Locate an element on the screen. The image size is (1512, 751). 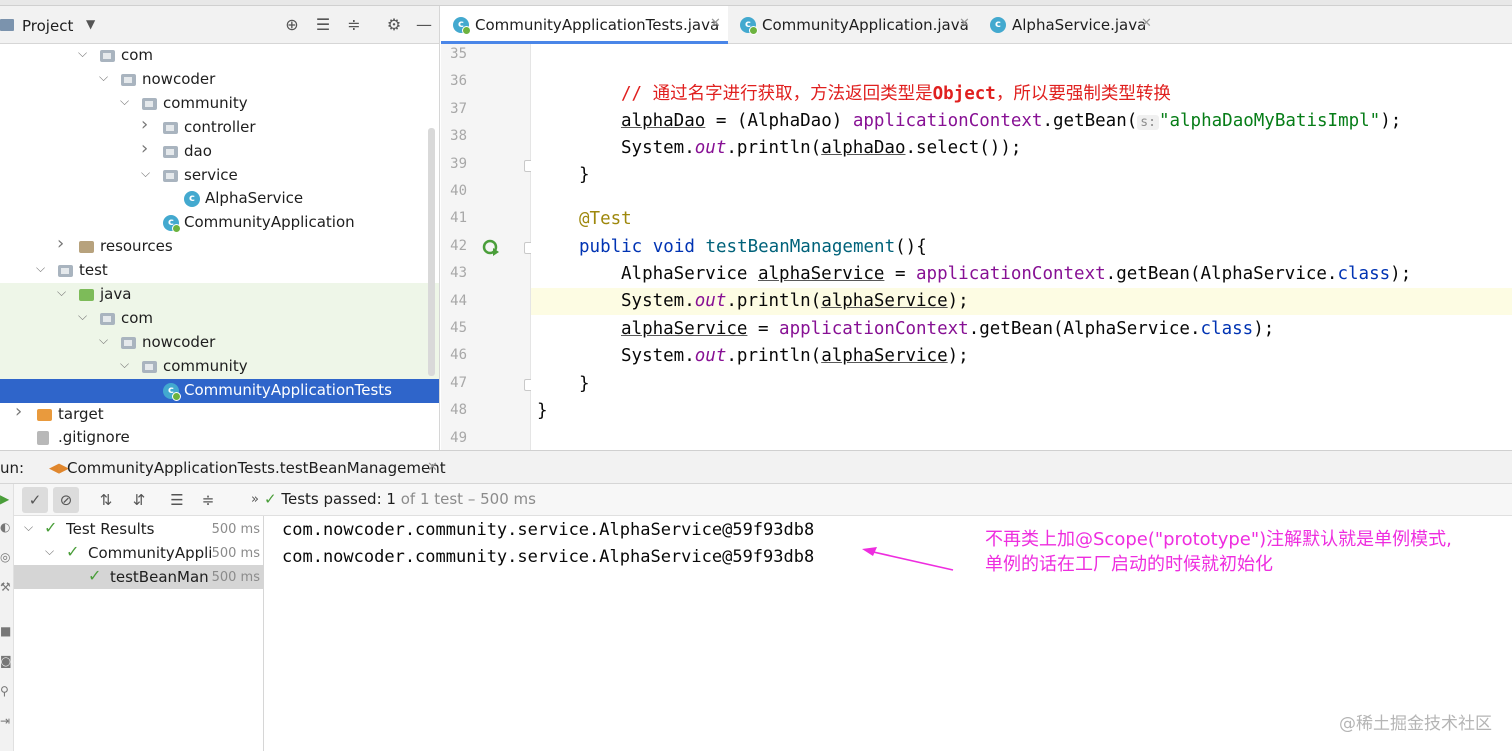
sort-duration-icon: ⇵ is located at coordinates (139, 500).